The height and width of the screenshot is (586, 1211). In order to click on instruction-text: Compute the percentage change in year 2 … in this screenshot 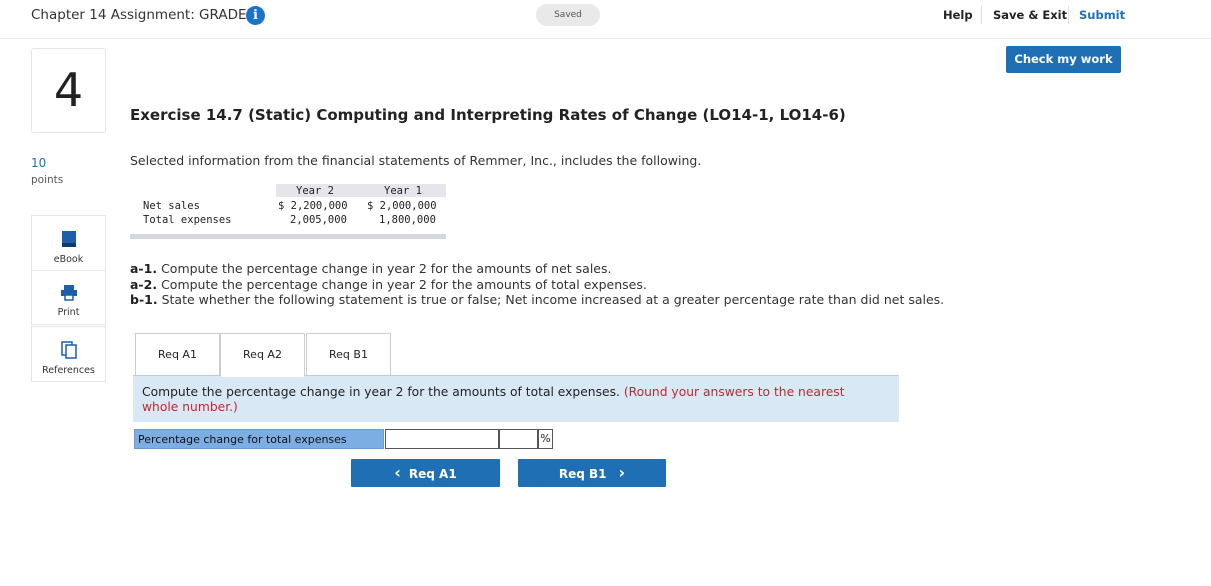, I will do `click(381, 392)`.